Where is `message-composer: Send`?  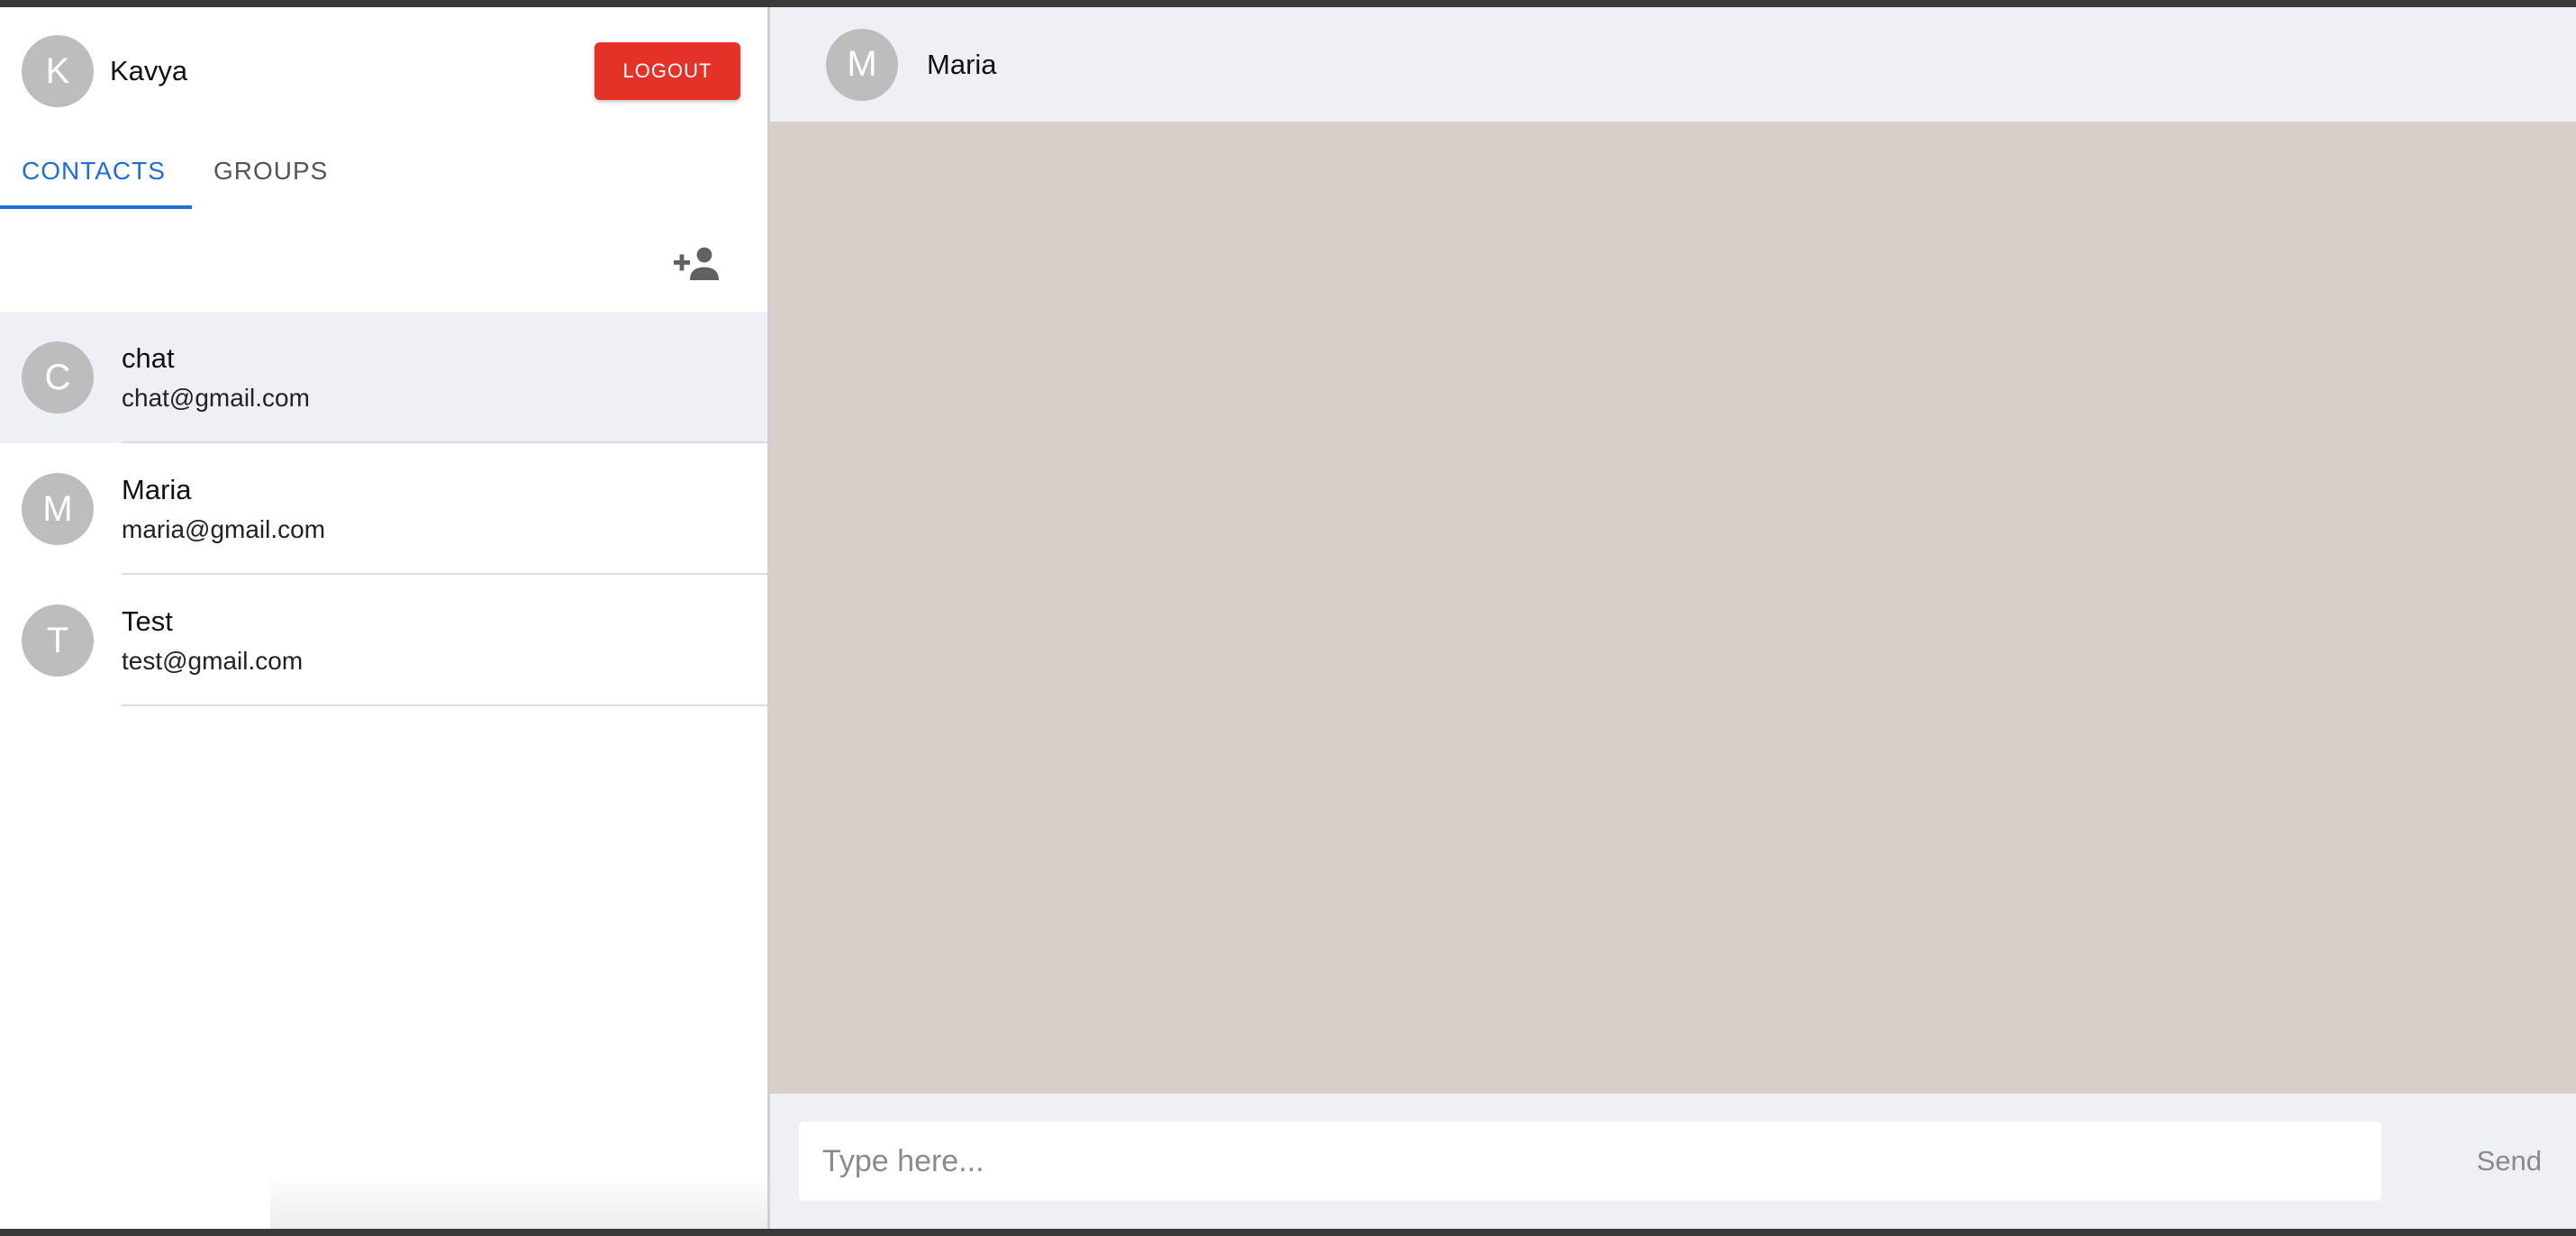 message-composer: Send is located at coordinates (1673, 1161).